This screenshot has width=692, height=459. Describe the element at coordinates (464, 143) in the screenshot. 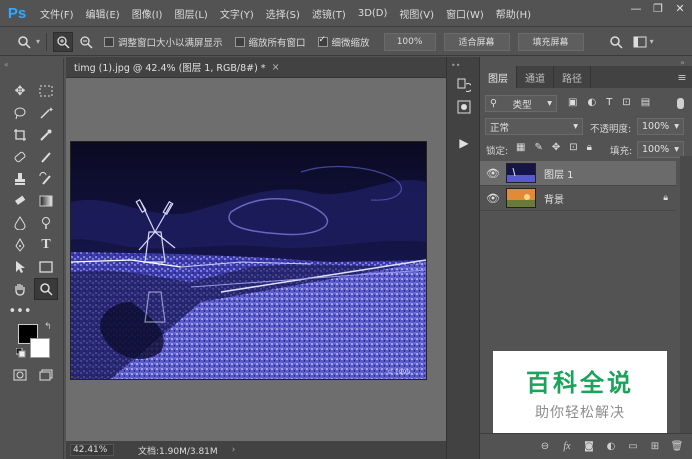

I see `actions-play-icon: ▶` at that location.